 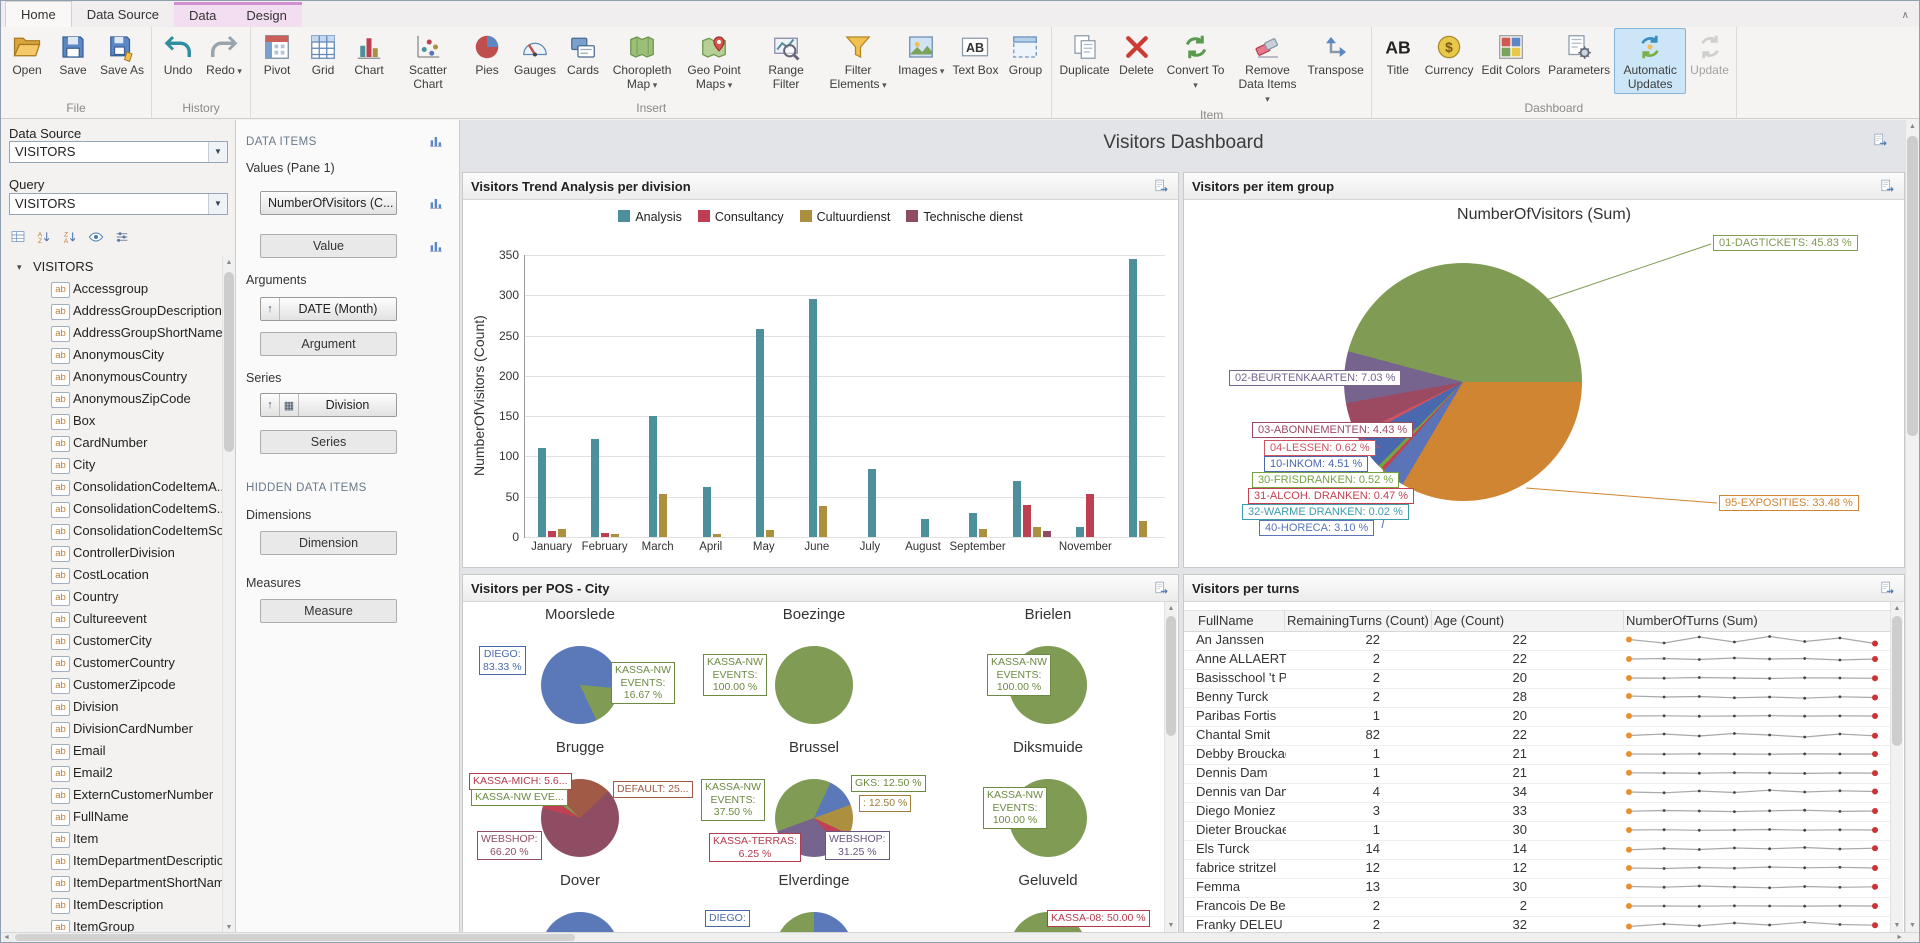 I want to click on update-button: Update, so click(x=1709, y=54).